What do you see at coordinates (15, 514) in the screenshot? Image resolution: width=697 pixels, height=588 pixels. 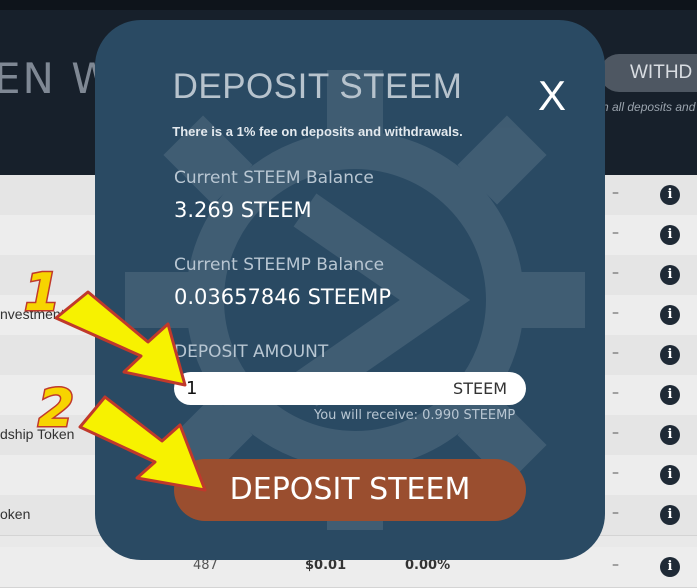 I see `token-name: oken` at bounding box center [15, 514].